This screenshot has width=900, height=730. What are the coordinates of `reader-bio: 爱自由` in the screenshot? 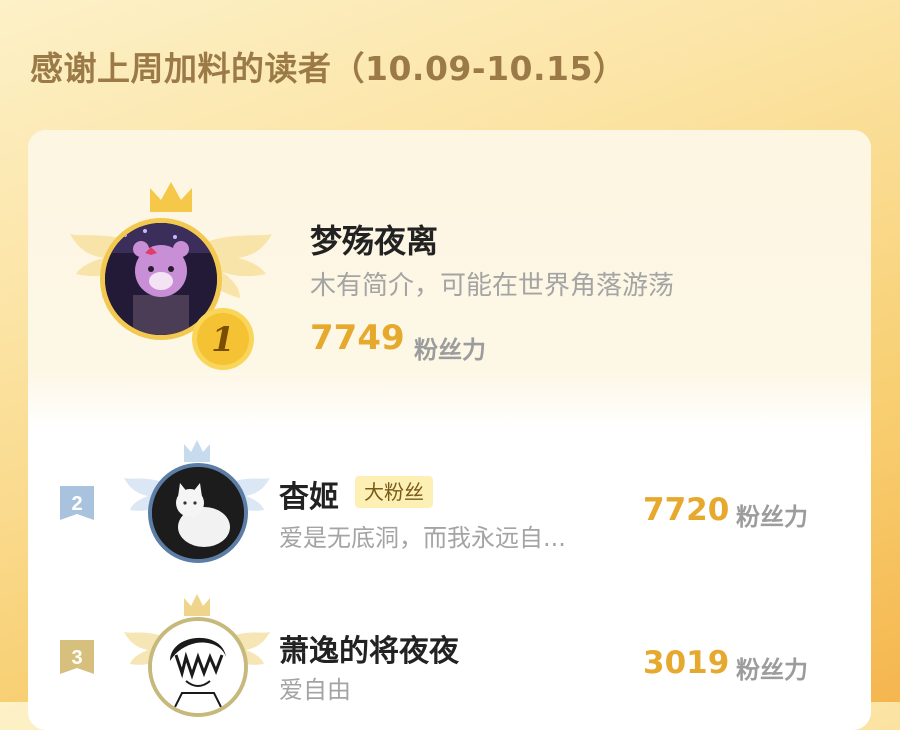 It's located at (315, 690).